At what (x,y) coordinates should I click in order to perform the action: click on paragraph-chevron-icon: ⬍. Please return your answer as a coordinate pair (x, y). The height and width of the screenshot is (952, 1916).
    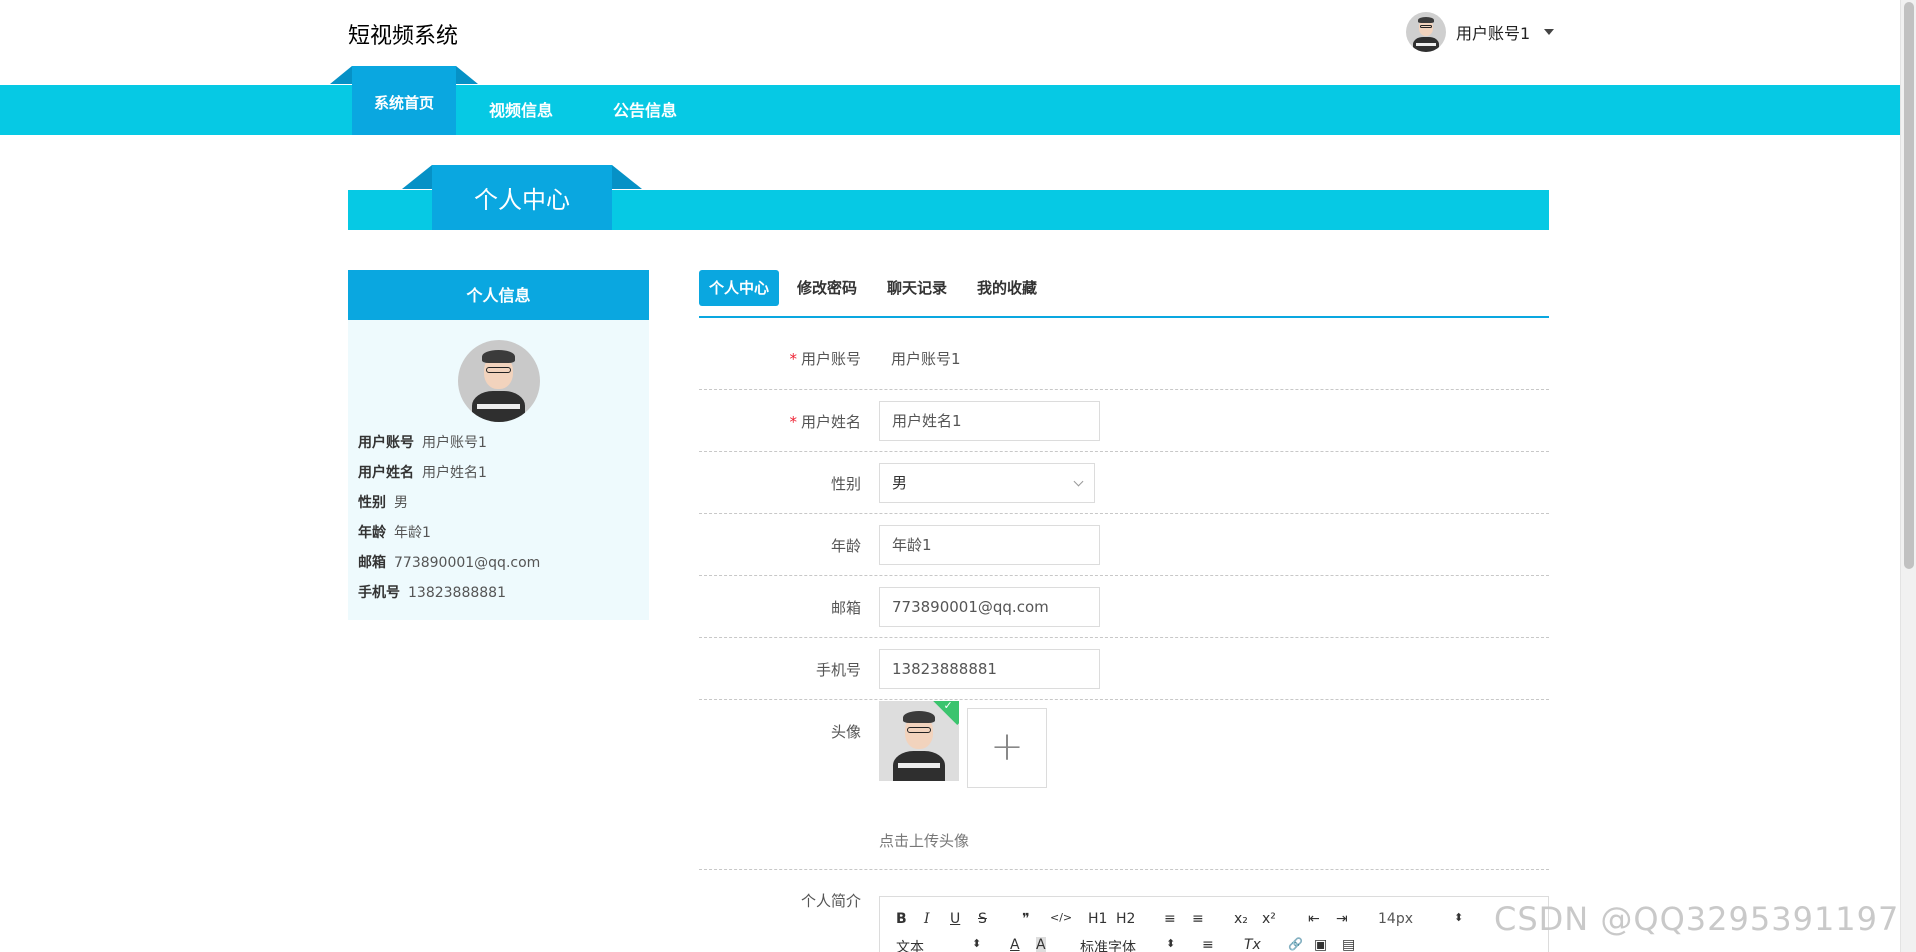
    Looking at the image, I should click on (977, 943).